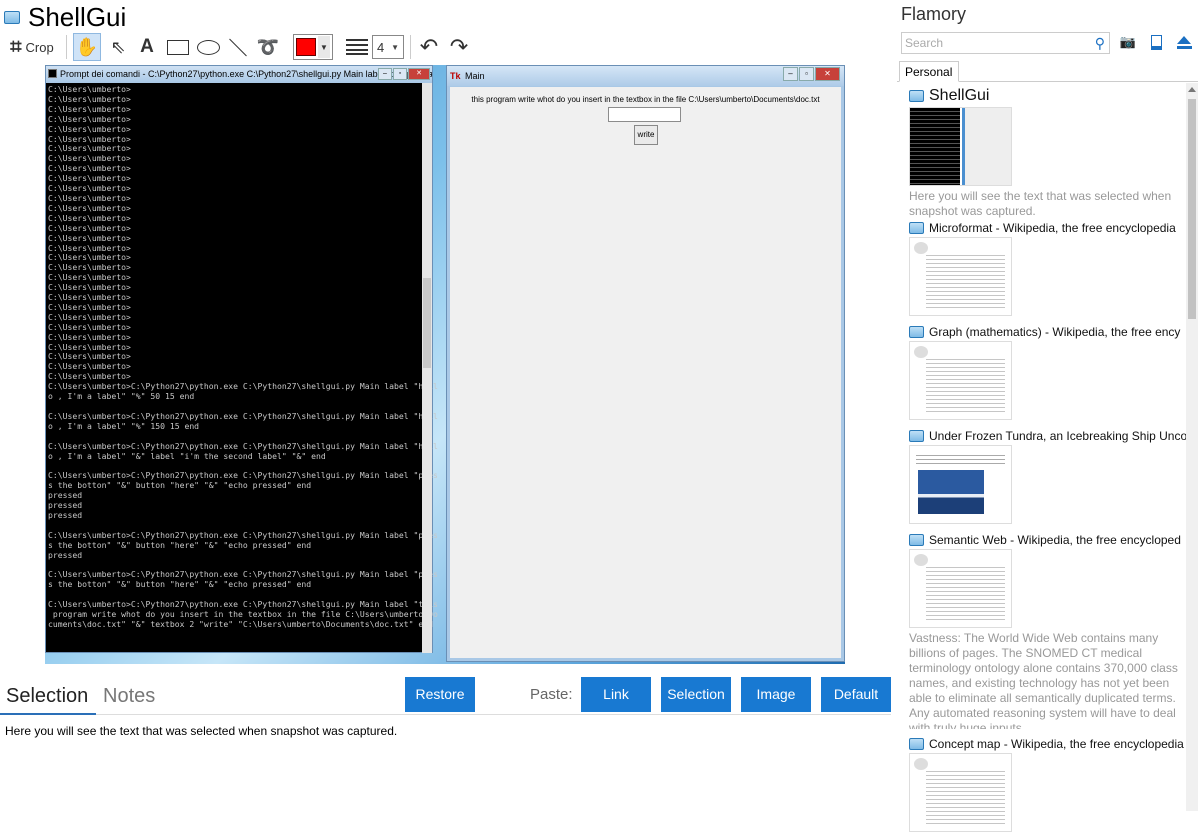 This screenshot has height=832, width=1198. What do you see at coordinates (87, 47) in the screenshot?
I see `hand-tool-button: ✋` at bounding box center [87, 47].